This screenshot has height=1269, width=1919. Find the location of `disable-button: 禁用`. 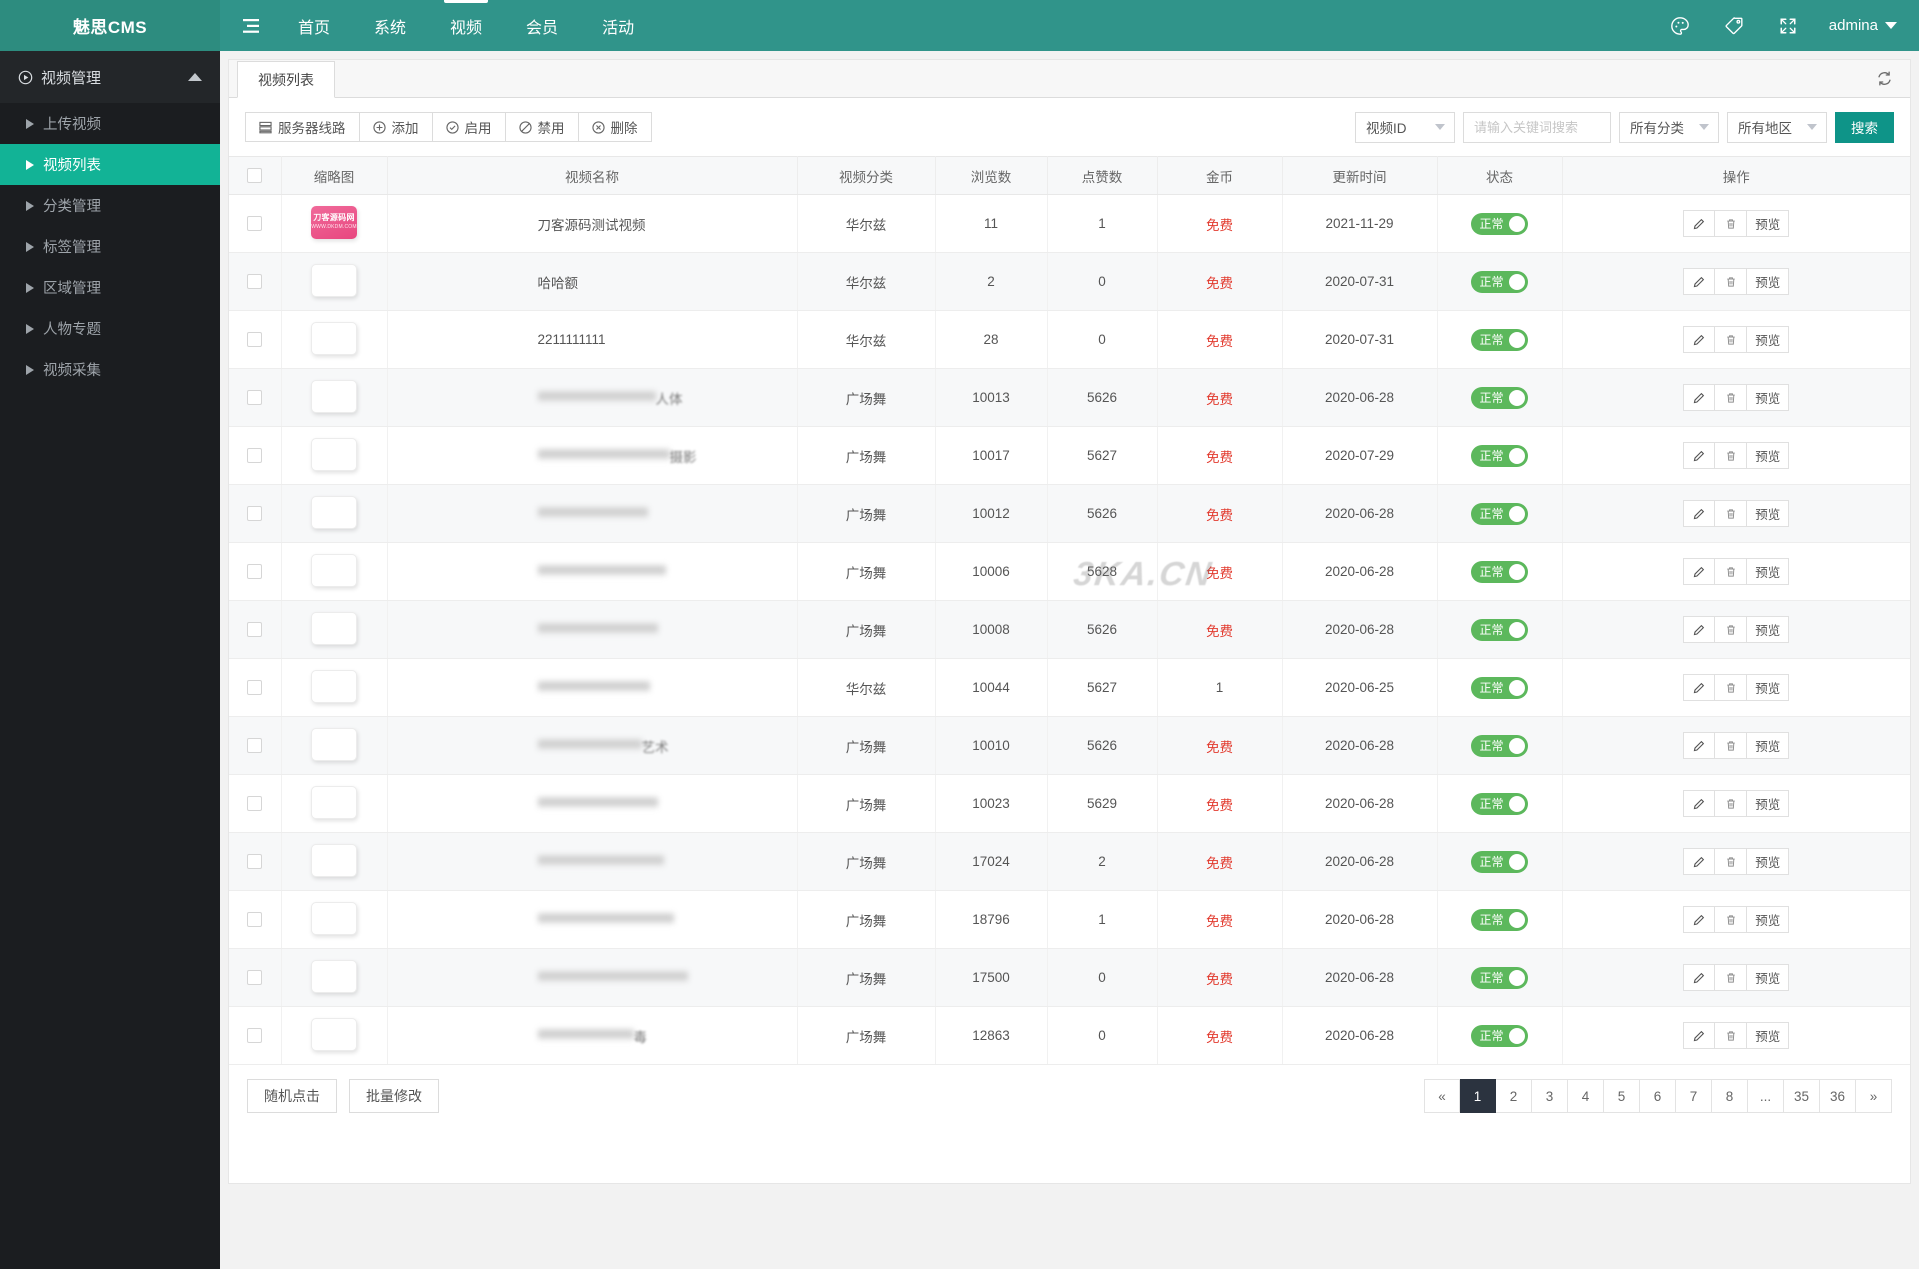

disable-button: 禁用 is located at coordinates (542, 127).